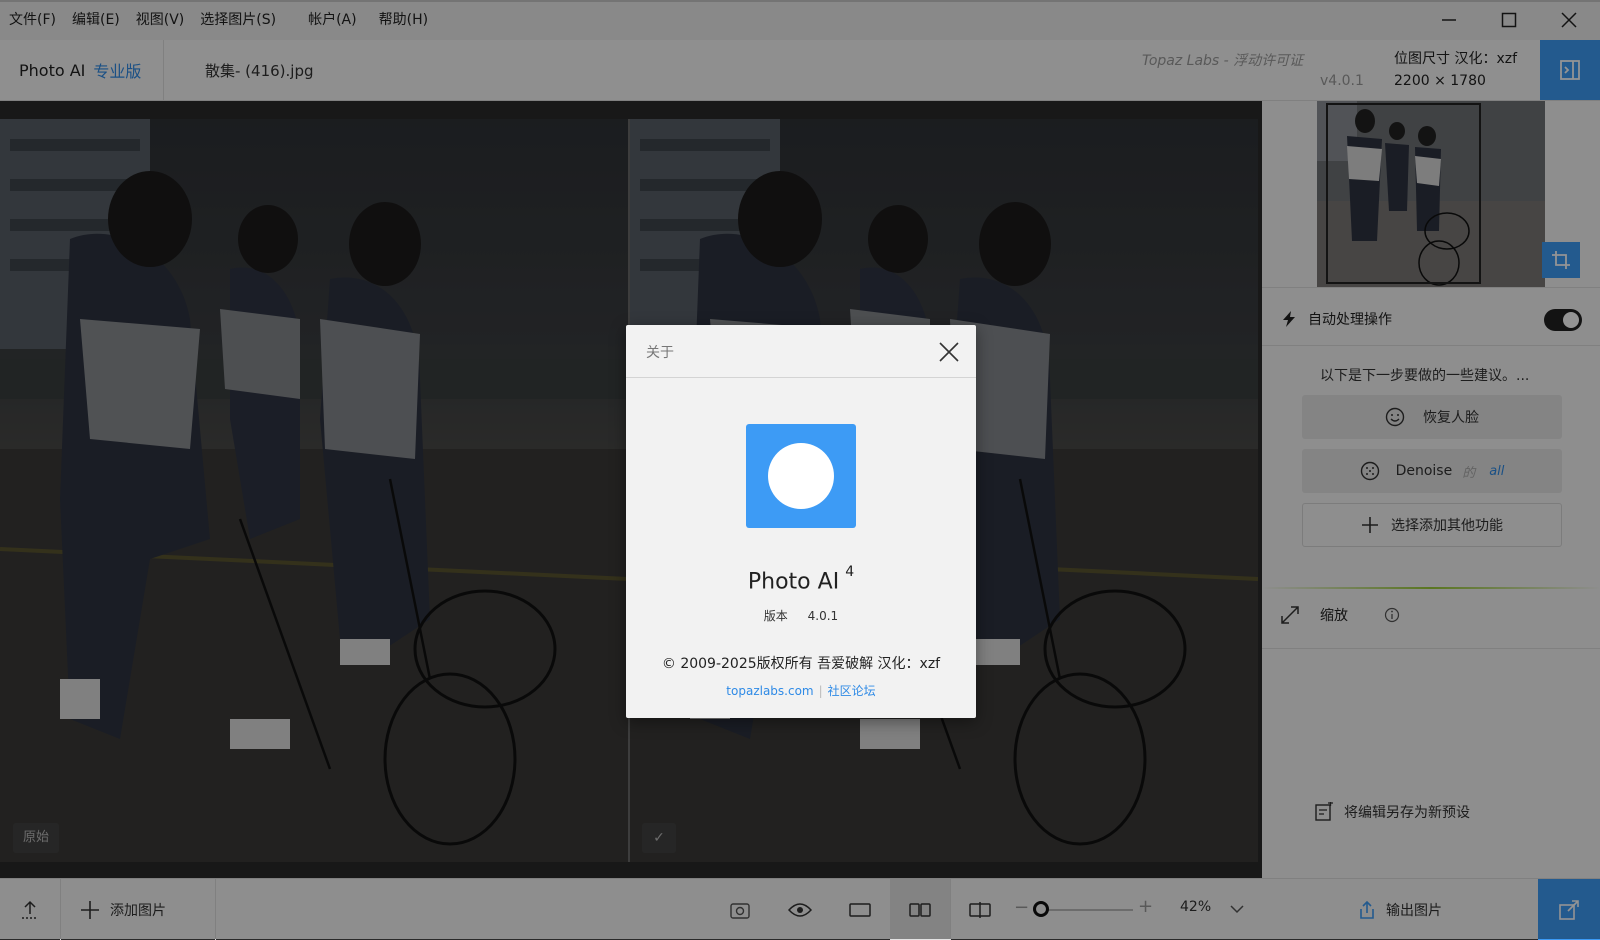 The image size is (1600, 940). What do you see at coordinates (801, 351) in the screenshot?
I see `dialog-header: 关于` at bounding box center [801, 351].